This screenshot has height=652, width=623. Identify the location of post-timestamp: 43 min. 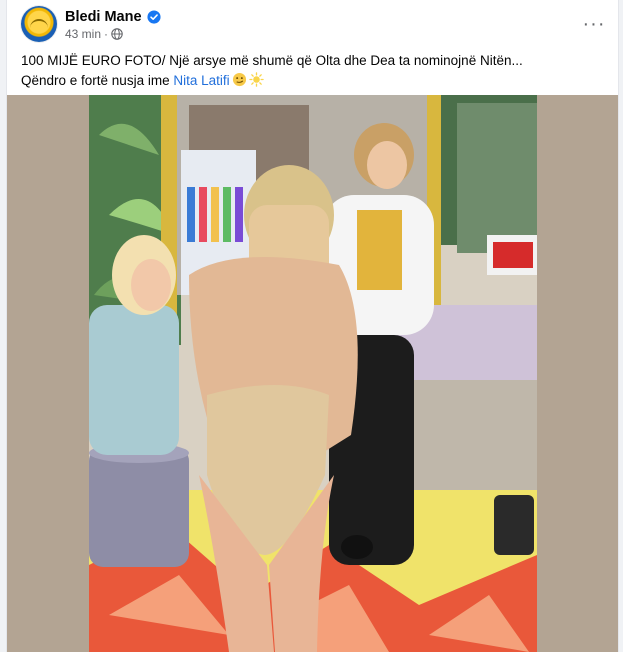
(83, 34).